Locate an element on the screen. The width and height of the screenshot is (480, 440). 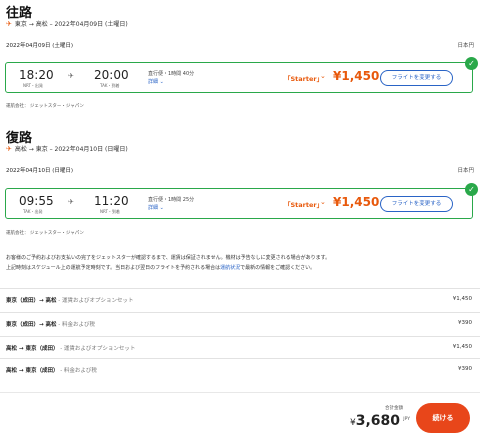
flight-status-link: 運航状況 is located at coordinates (230, 268).